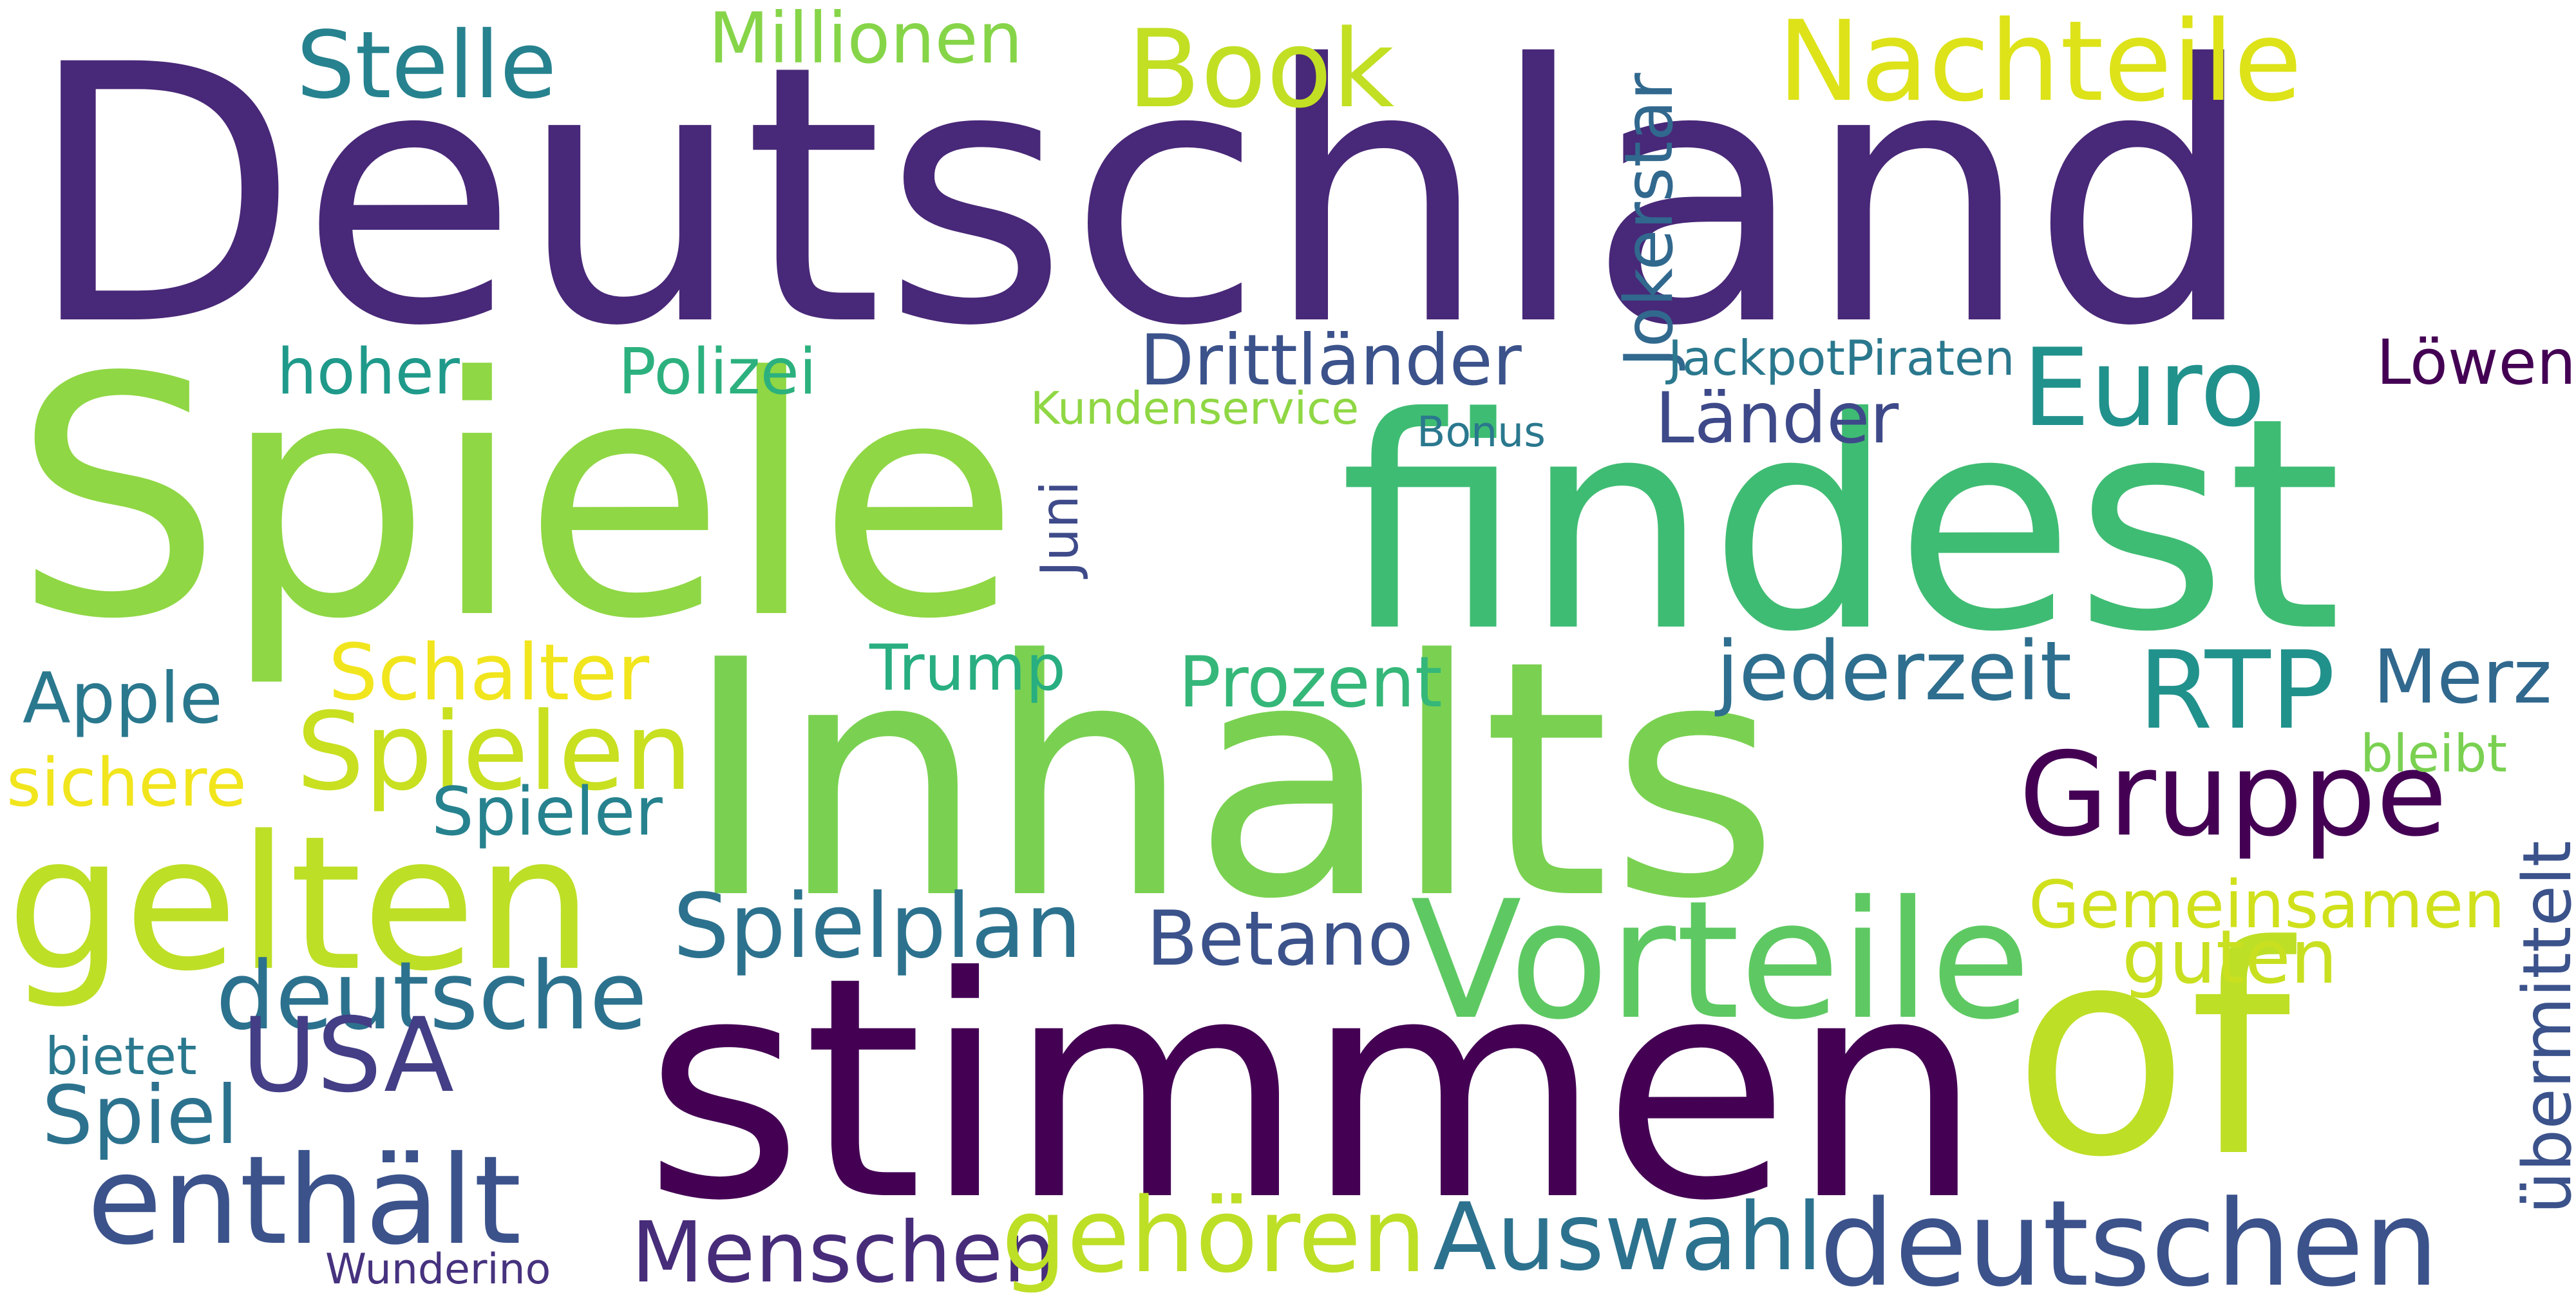 The width and height of the screenshot is (2576, 1313). I want to click on word: Vorteile, so click(1721, 960).